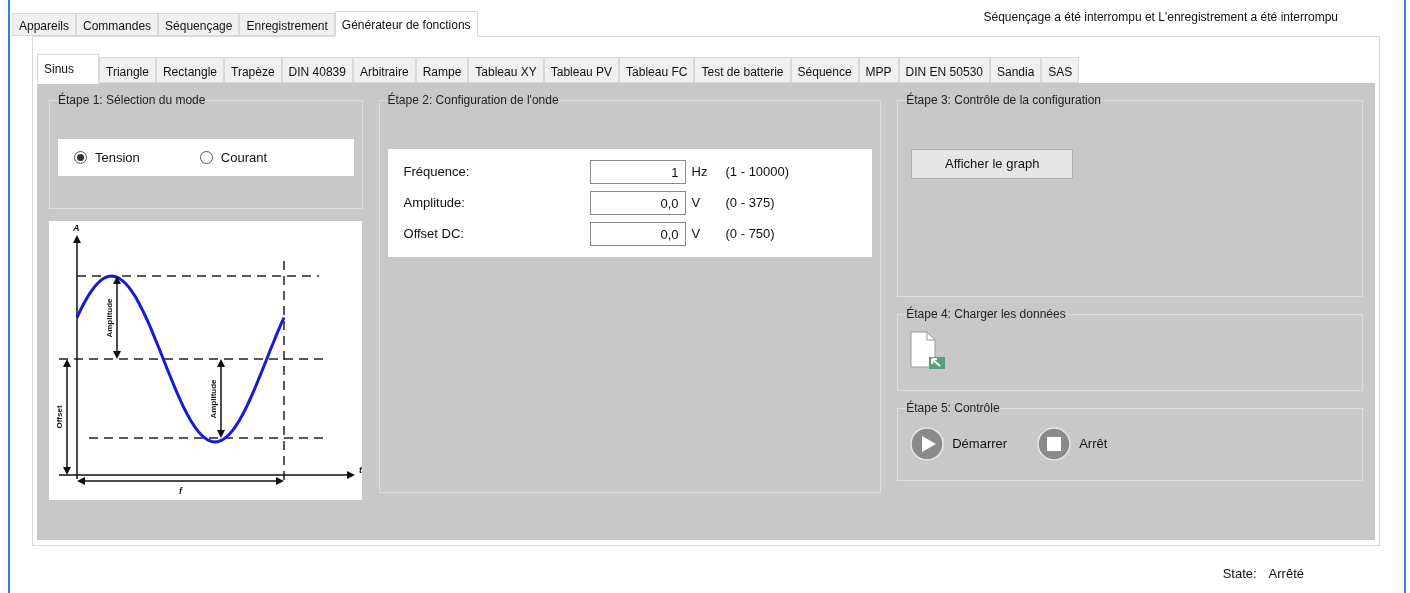  I want to click on tab: Commandes, so click(117, 24).